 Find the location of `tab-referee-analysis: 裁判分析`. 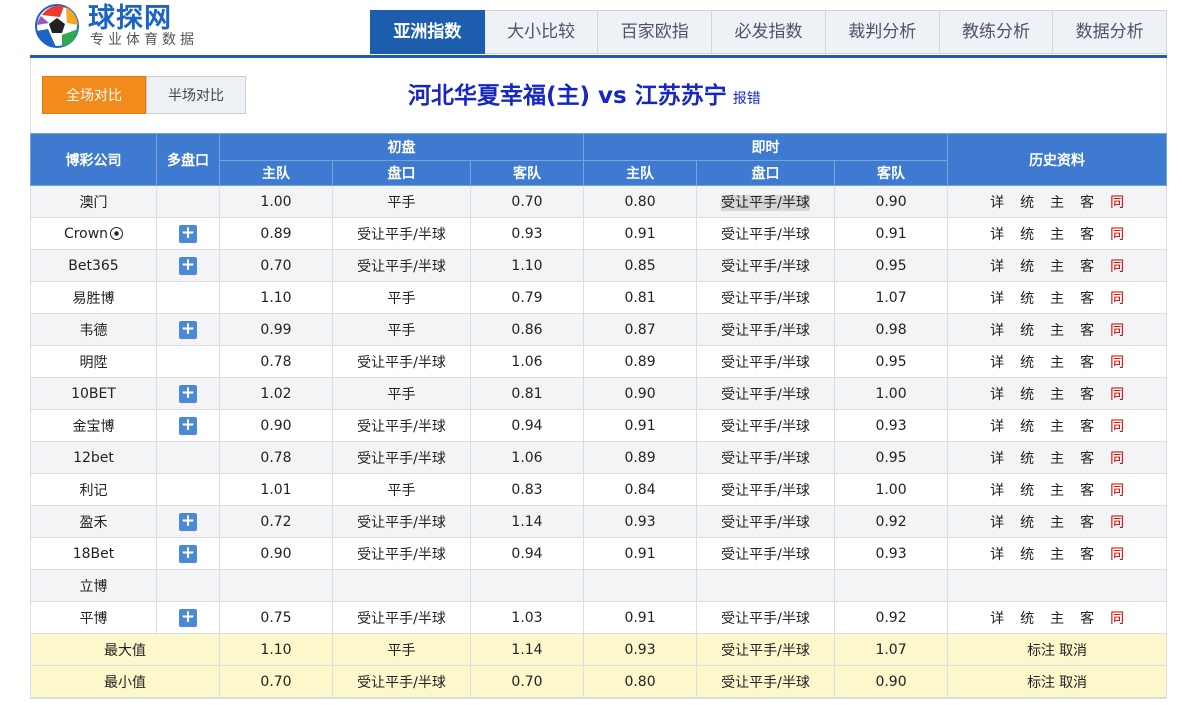

tab-referee-analysis: 裁判分析 is located at coordinates (882, 32).